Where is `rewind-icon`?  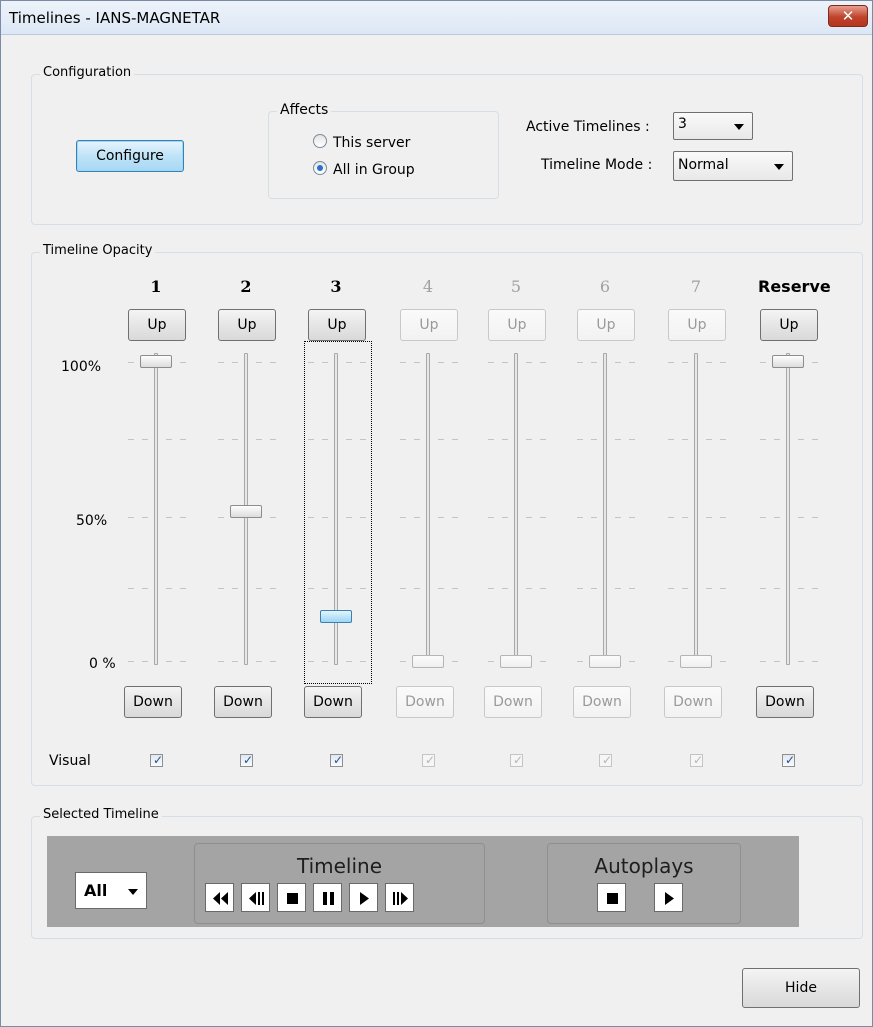
rewind-icon is located at coordinates (220, 898).